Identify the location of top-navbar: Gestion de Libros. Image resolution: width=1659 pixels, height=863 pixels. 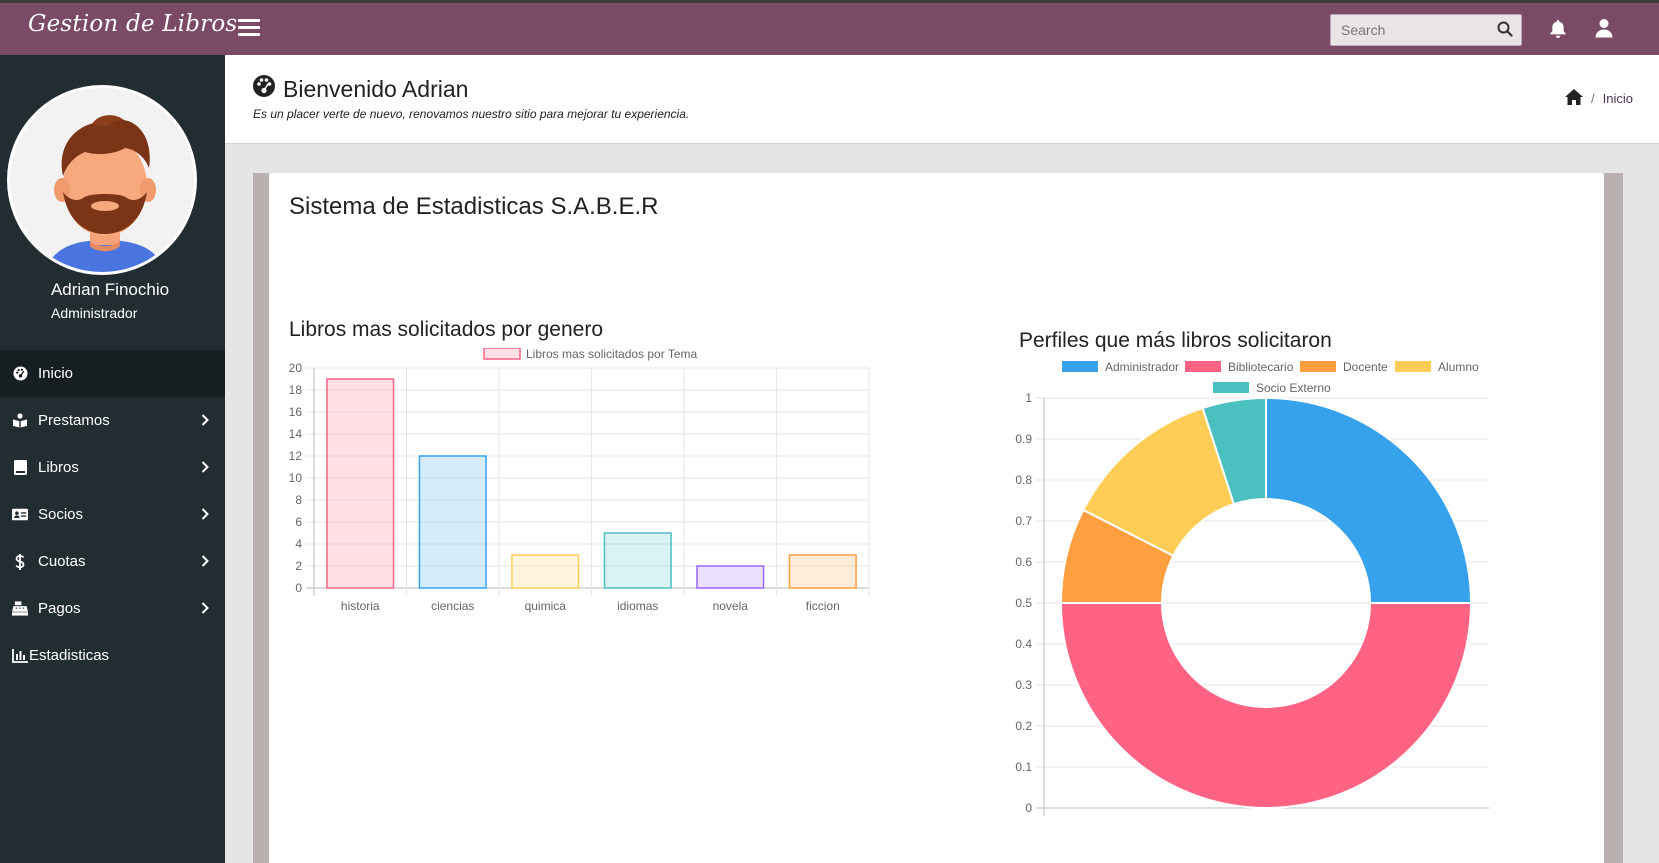
(829, 27).